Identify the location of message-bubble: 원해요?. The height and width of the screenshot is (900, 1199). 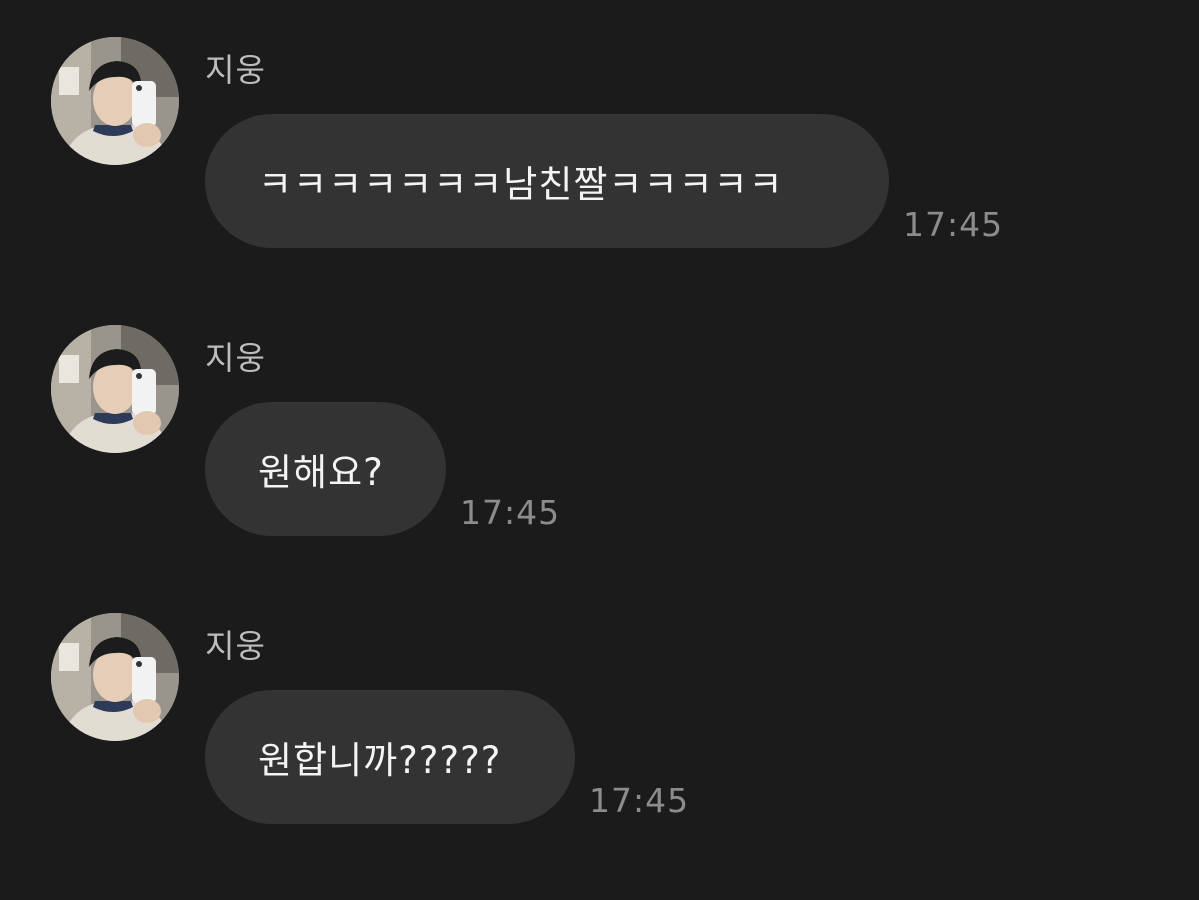
(325, 469).